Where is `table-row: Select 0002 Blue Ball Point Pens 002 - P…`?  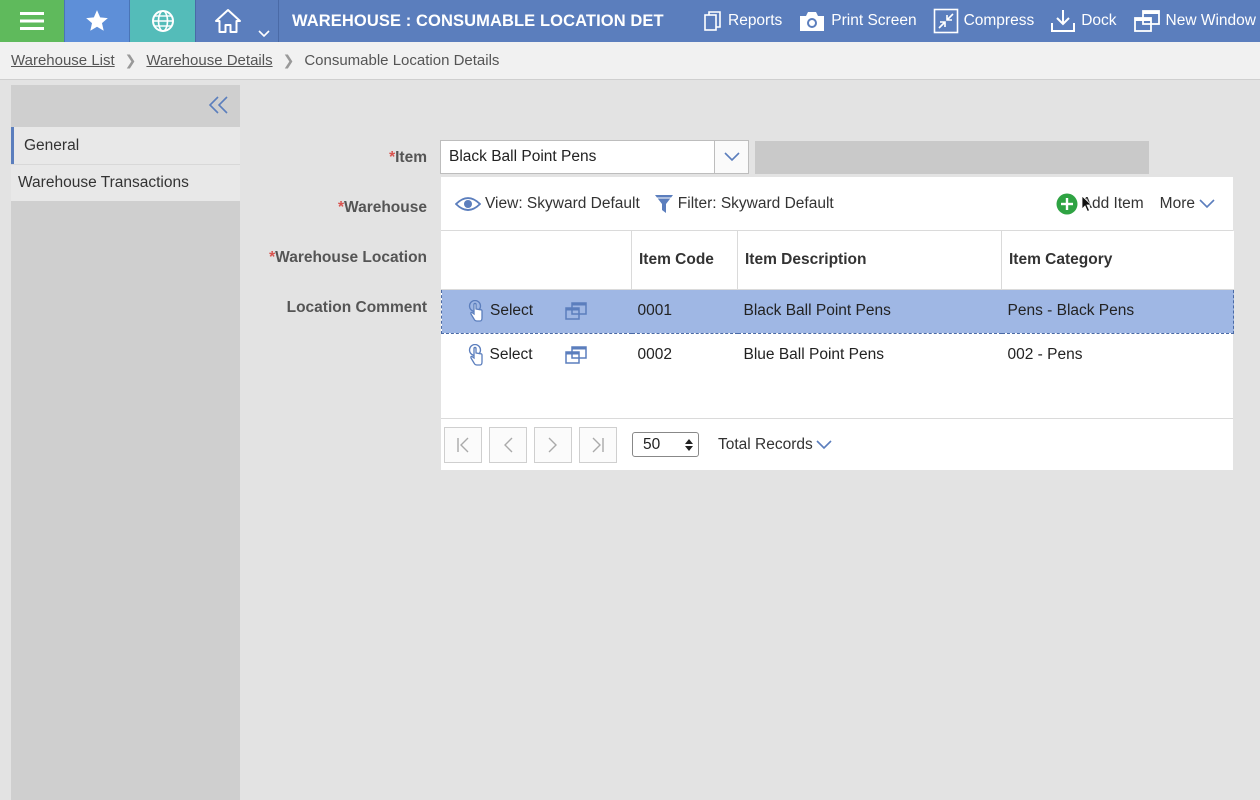 table-row: Select 0002 Blue Ball Point Pens 002 - P… is located at coordinates (838, 355).